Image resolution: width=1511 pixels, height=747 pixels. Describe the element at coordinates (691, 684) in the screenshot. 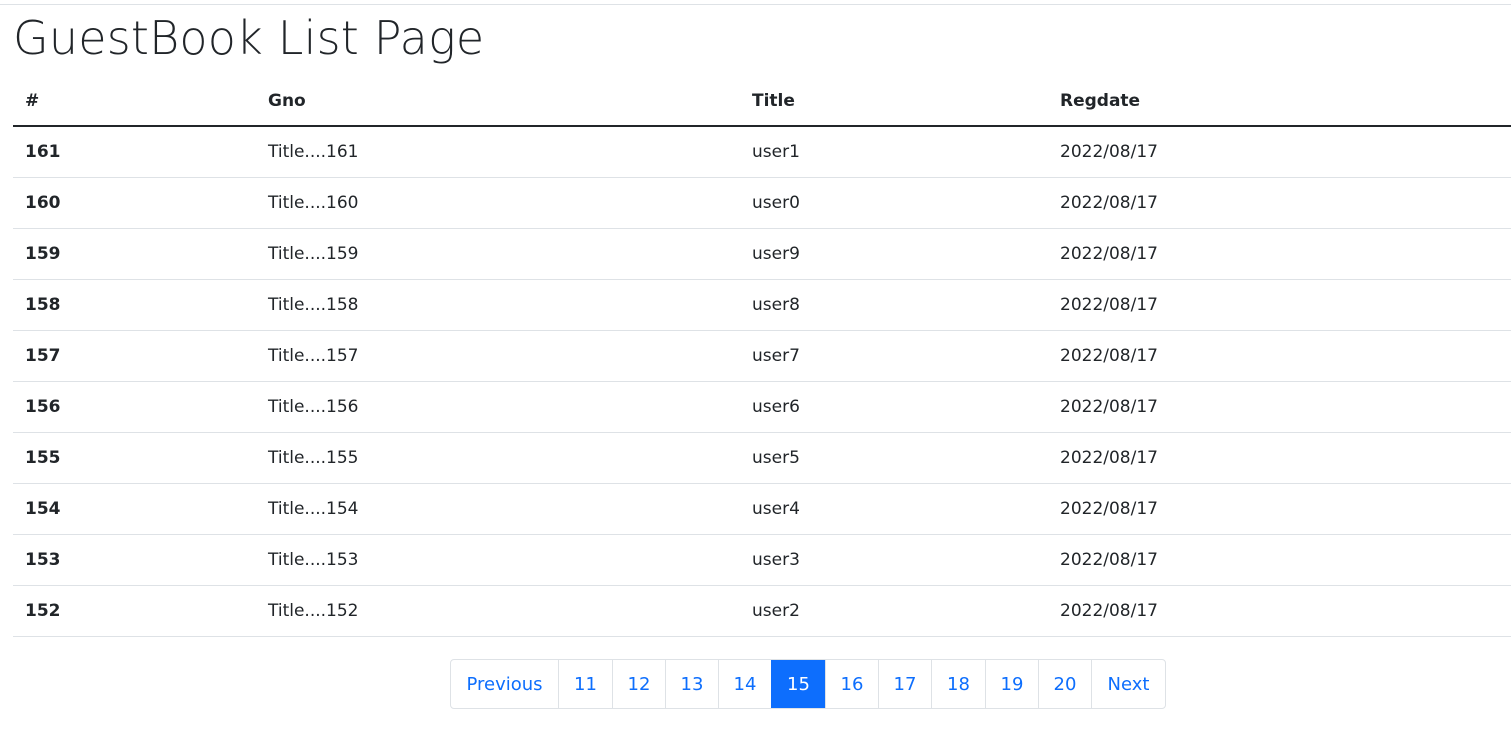

I see `page-link-13: 13` at that location.